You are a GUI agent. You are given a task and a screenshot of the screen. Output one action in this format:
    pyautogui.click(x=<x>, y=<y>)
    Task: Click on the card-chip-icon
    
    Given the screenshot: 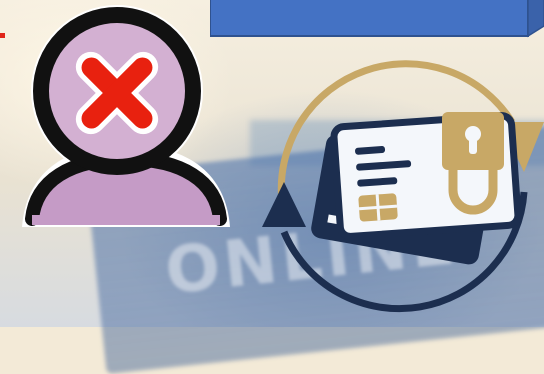 What is the action you would take?
    pyautogui.click(x=378, y=207)
    